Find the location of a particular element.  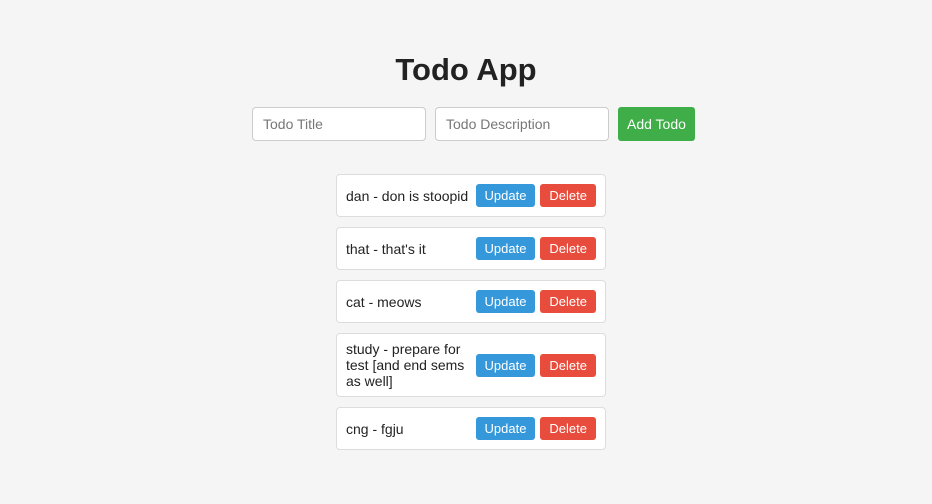

todo-item: that - that's it Update Delete is located at coordinates (471, 248).